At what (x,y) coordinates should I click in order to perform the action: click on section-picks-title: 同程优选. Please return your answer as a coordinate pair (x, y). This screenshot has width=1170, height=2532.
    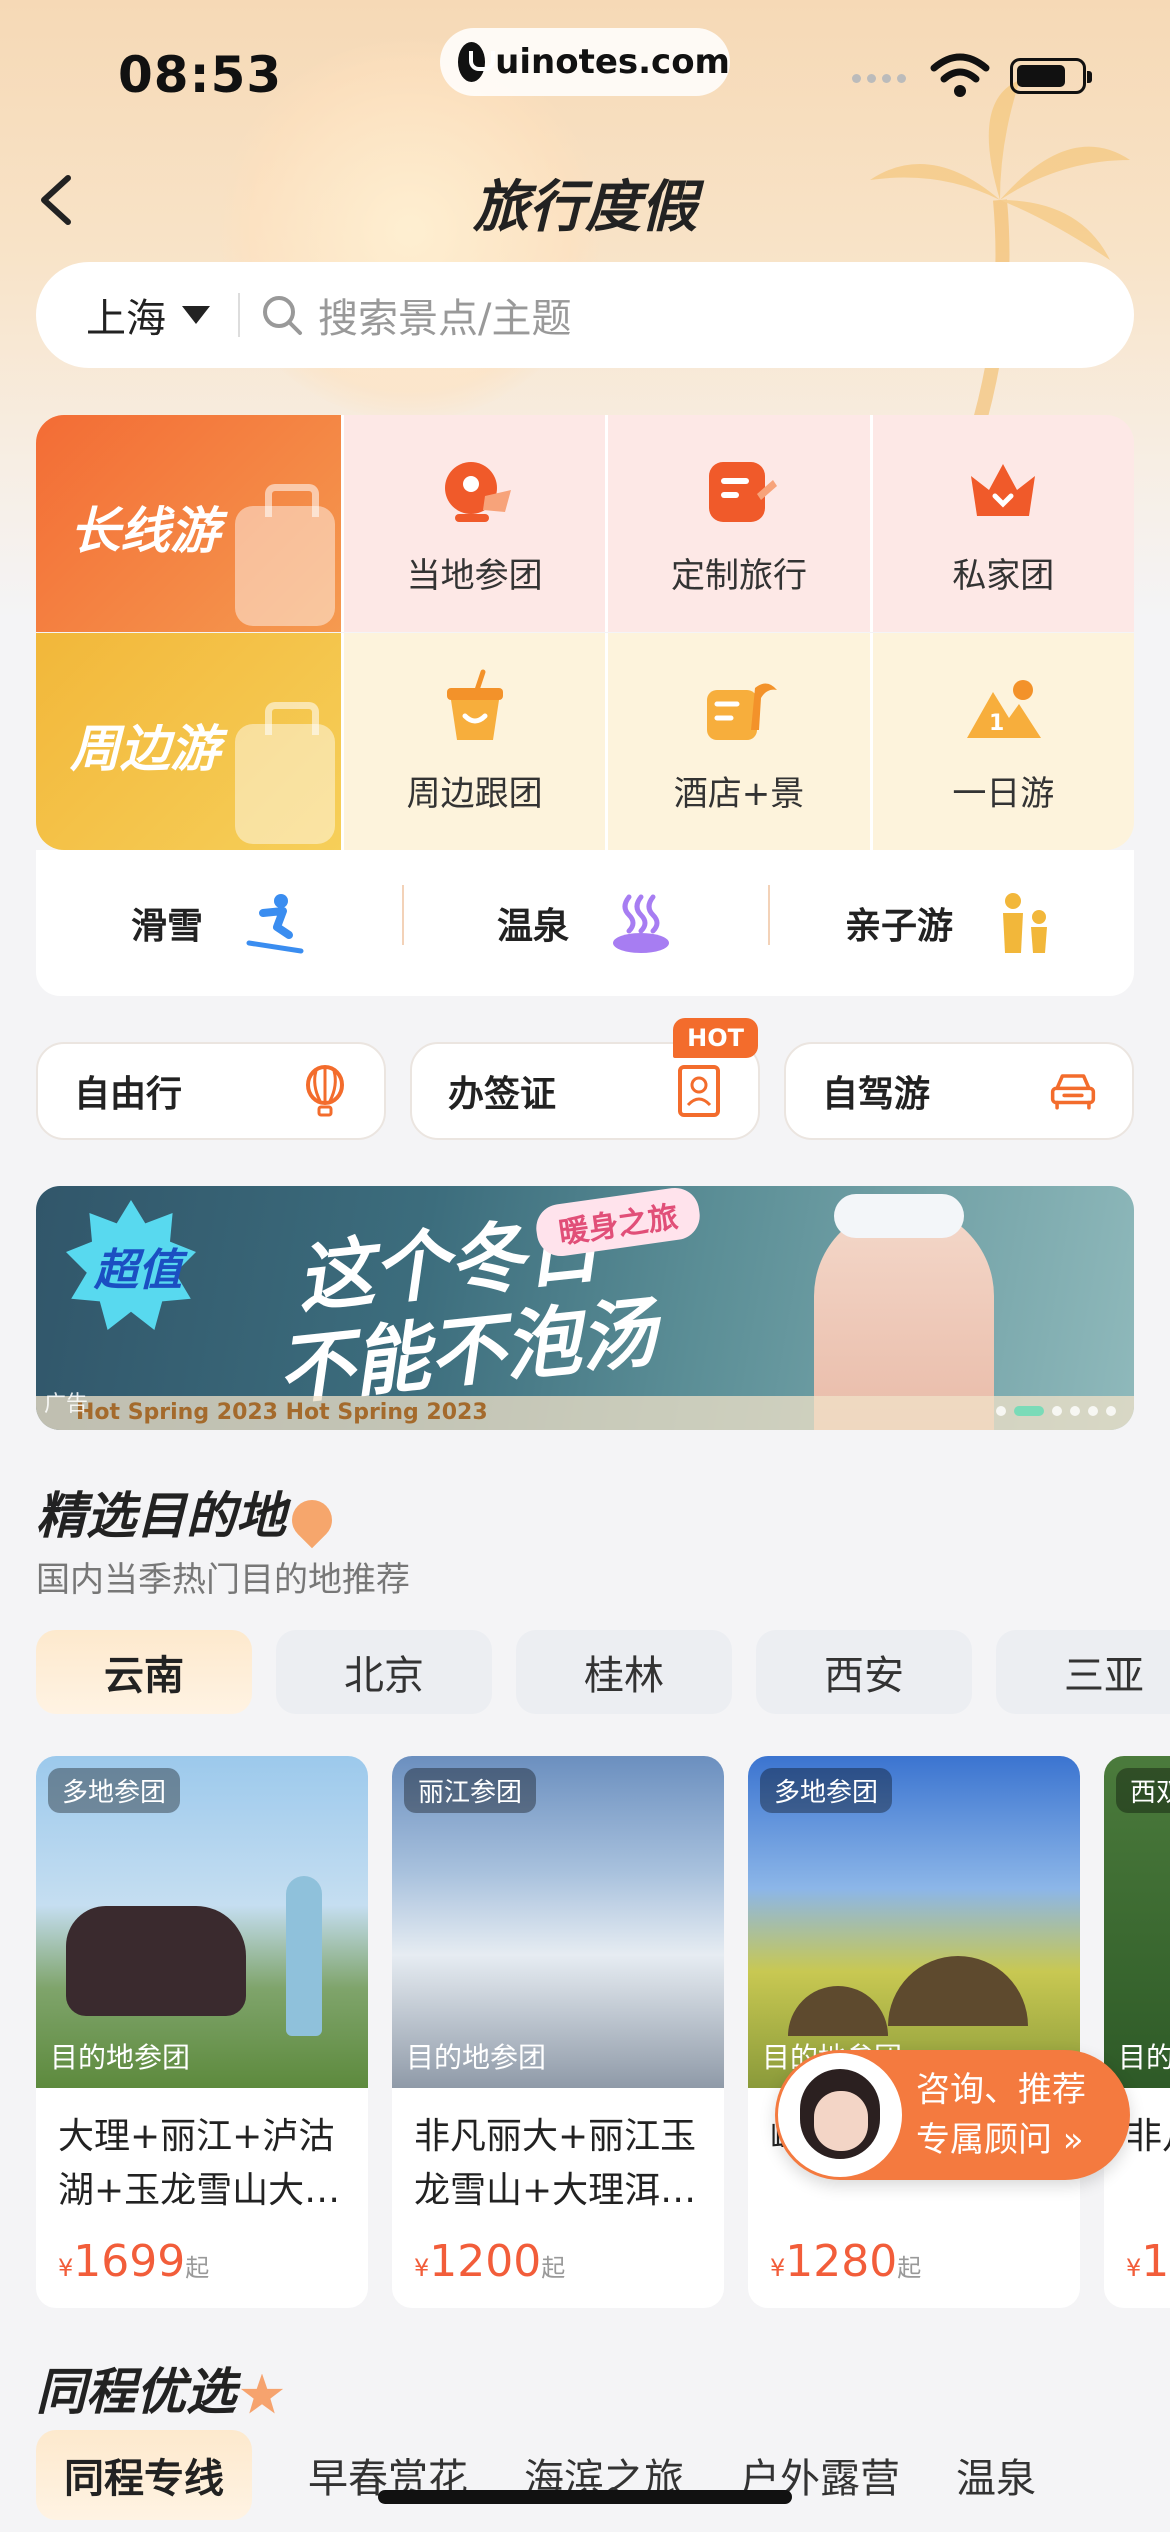
    Looking at the image, I should click on (160, 2388).